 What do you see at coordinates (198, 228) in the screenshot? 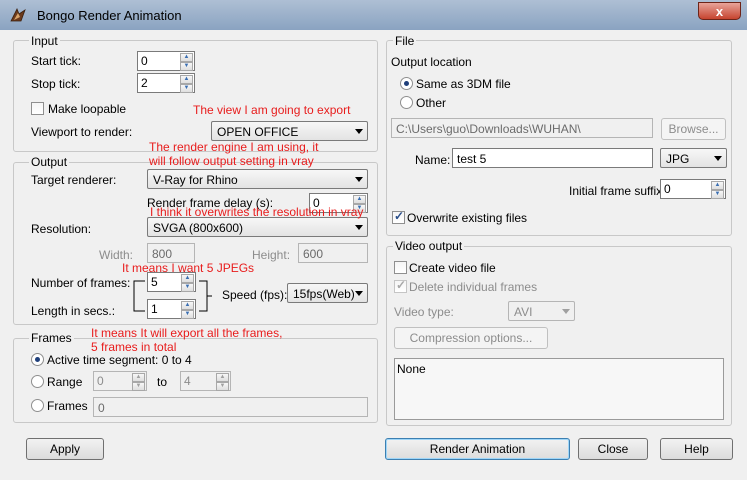
I see `resolution-value: SVGA (800x600)` at bounding box center [198, 228].